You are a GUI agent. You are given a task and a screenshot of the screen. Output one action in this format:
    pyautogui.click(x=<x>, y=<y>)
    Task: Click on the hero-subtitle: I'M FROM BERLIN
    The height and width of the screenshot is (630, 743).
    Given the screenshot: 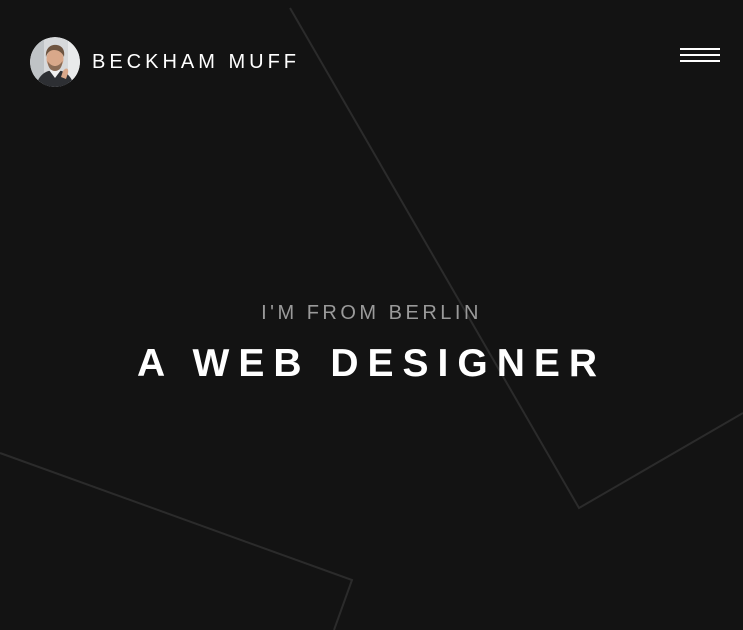 What is the action you would take?
    pyautogui.click(x=371, y=313)
    